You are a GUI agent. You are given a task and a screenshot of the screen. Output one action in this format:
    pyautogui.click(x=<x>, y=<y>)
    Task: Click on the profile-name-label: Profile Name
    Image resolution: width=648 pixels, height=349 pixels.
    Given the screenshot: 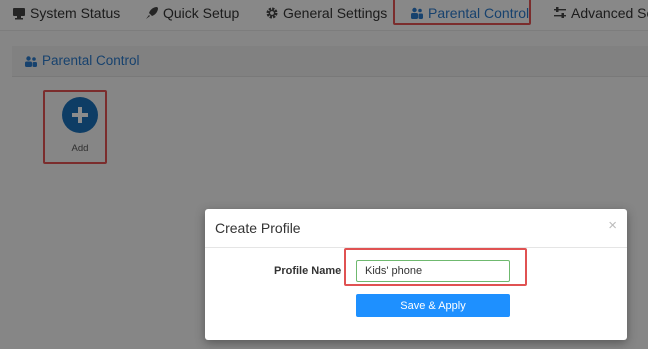 What is the action you would take?
    pyautogui.click(x=308, y=271)
    